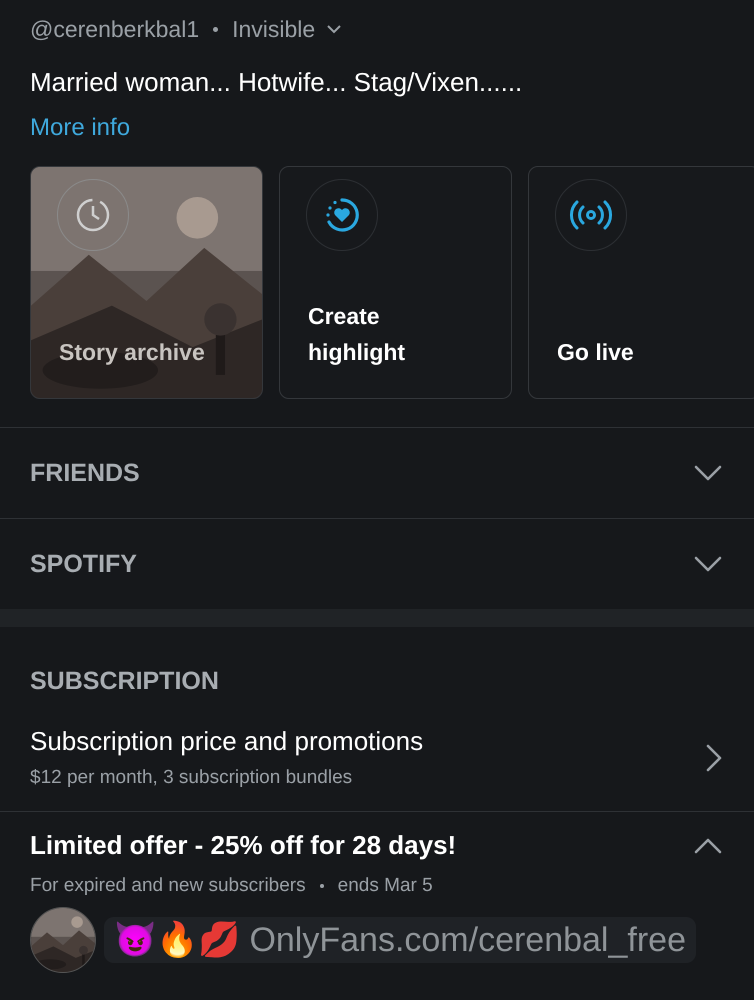 The image size is (754, 1000). What do you see at coordinates (385, 886) in the screenshot?
I see `offer-end-date: ends Mar 5` at bounding box center [385, 886].